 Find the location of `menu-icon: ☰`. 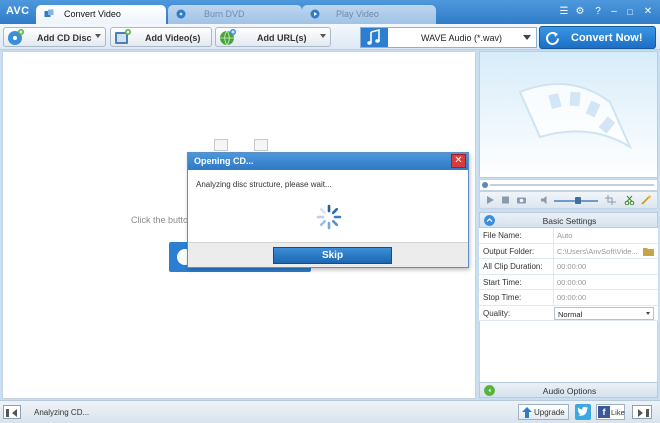

menu-icon: ☰ is located at coordinates (564, 12).